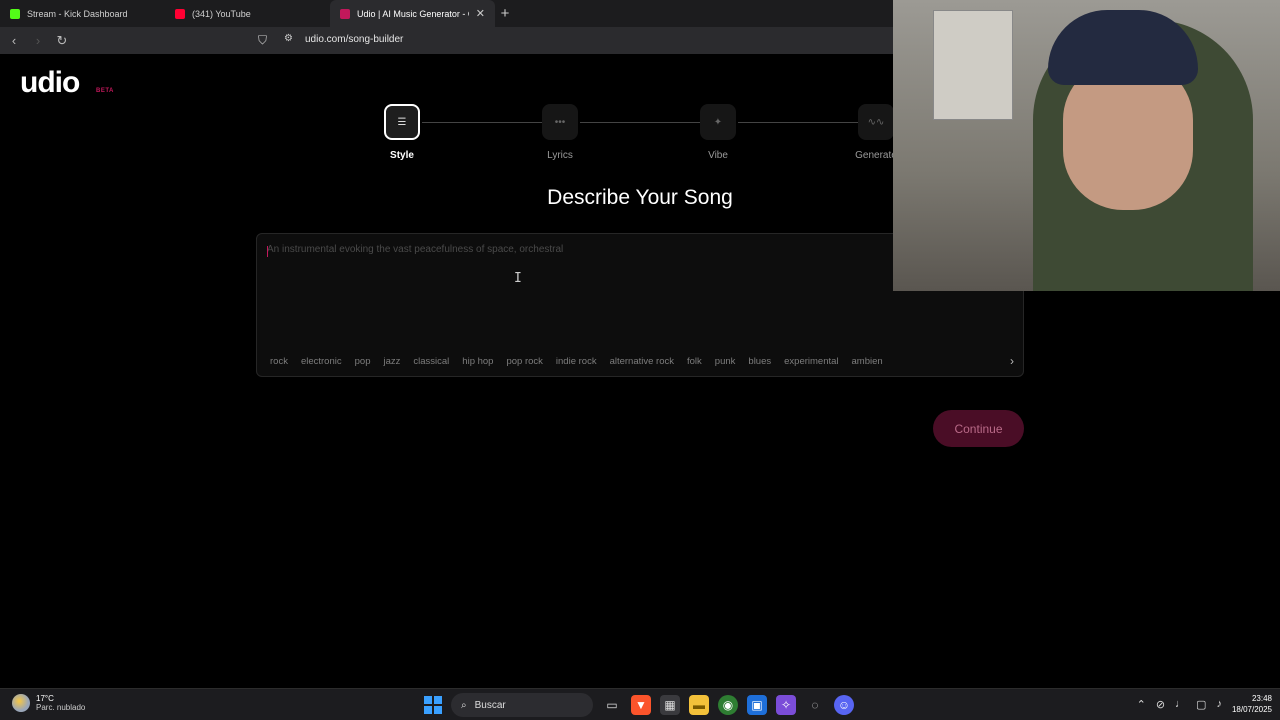 Image resolution: width=1280 pixels, height=720 pixels. Describe the element at coordinates (763, 361) in the screenshot. I see `genre-tag: blues` at that location.